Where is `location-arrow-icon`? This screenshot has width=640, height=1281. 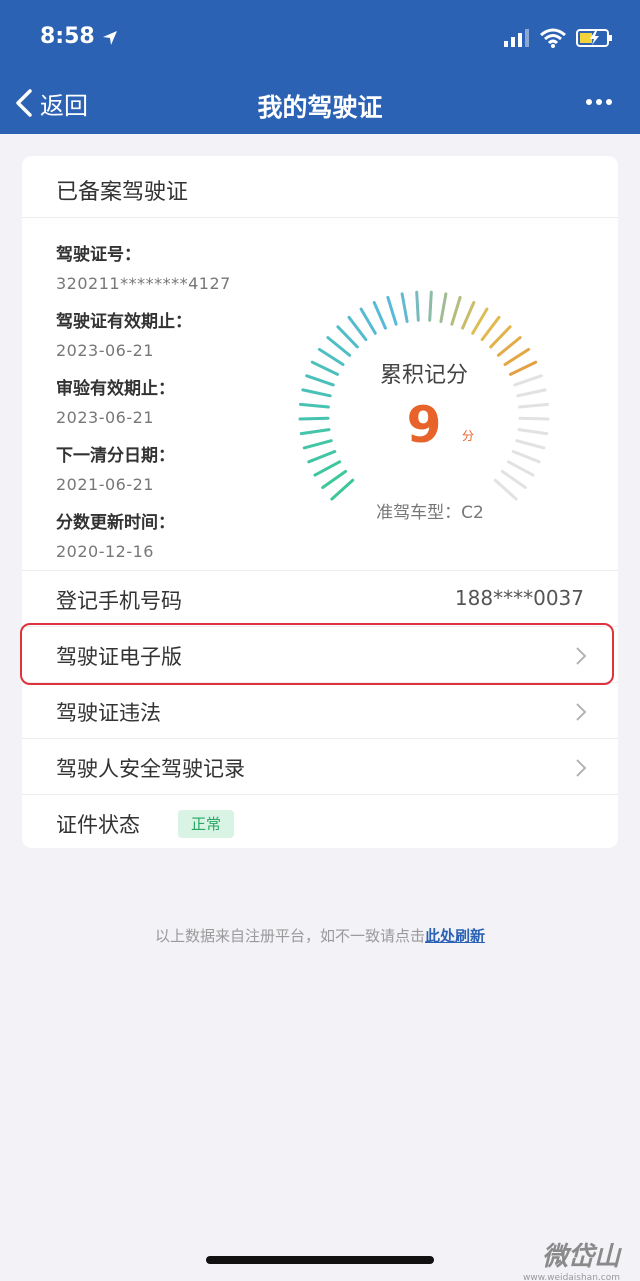 location-arrow-icon is located at coordinates (110, 38).